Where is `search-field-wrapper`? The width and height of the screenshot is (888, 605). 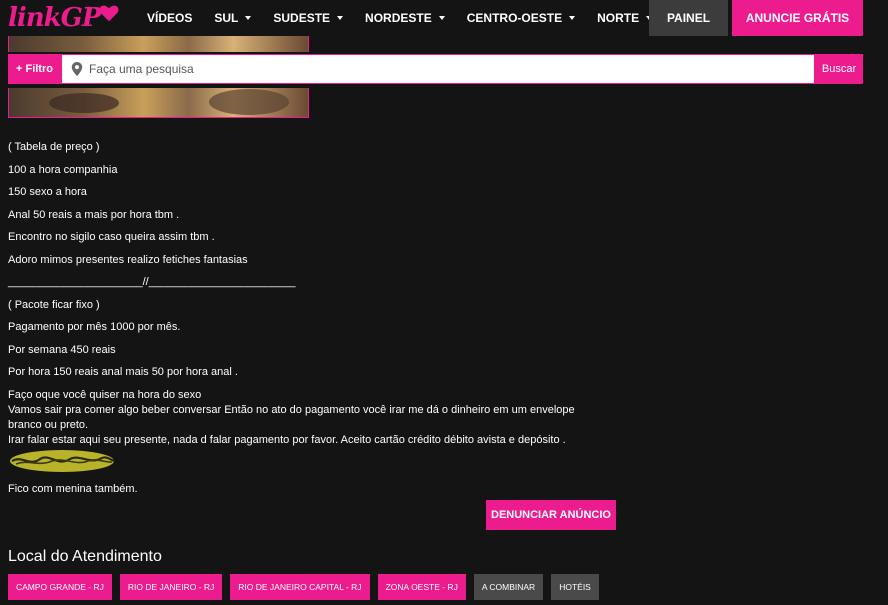
search-field-wrapper is located at coordinates (438, 69).